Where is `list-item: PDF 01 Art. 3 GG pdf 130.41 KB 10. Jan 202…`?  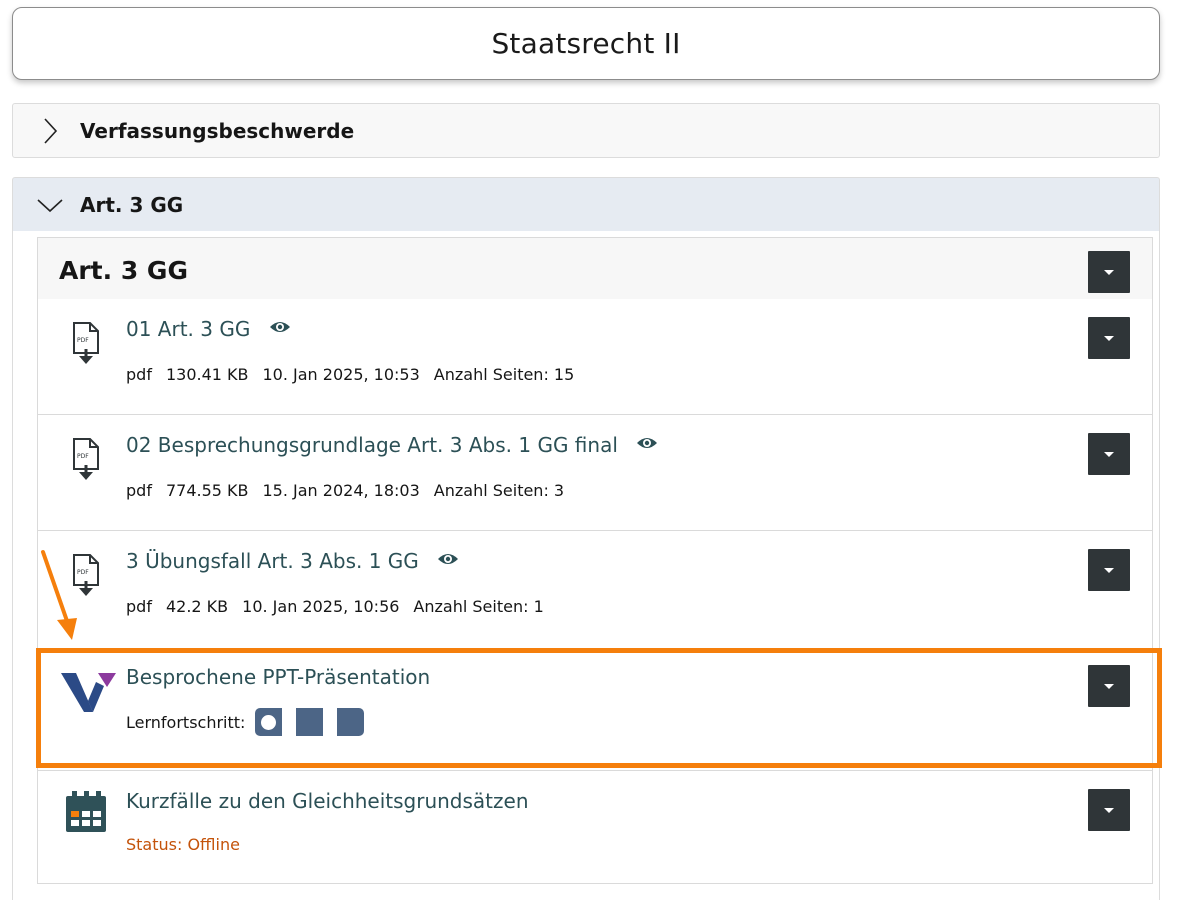
list-item: PDF 01 Art. 3 GG pdf 130.41 KB 10. Jan 202… is located at coordinates (595, 357).